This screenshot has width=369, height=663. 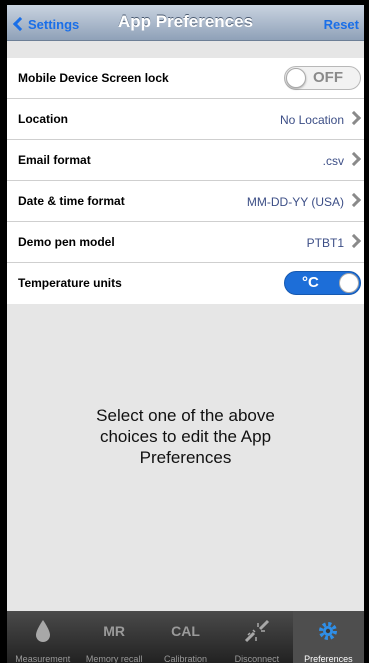 I want to click on row-label: Temperature units, so click(x=70, y=283).